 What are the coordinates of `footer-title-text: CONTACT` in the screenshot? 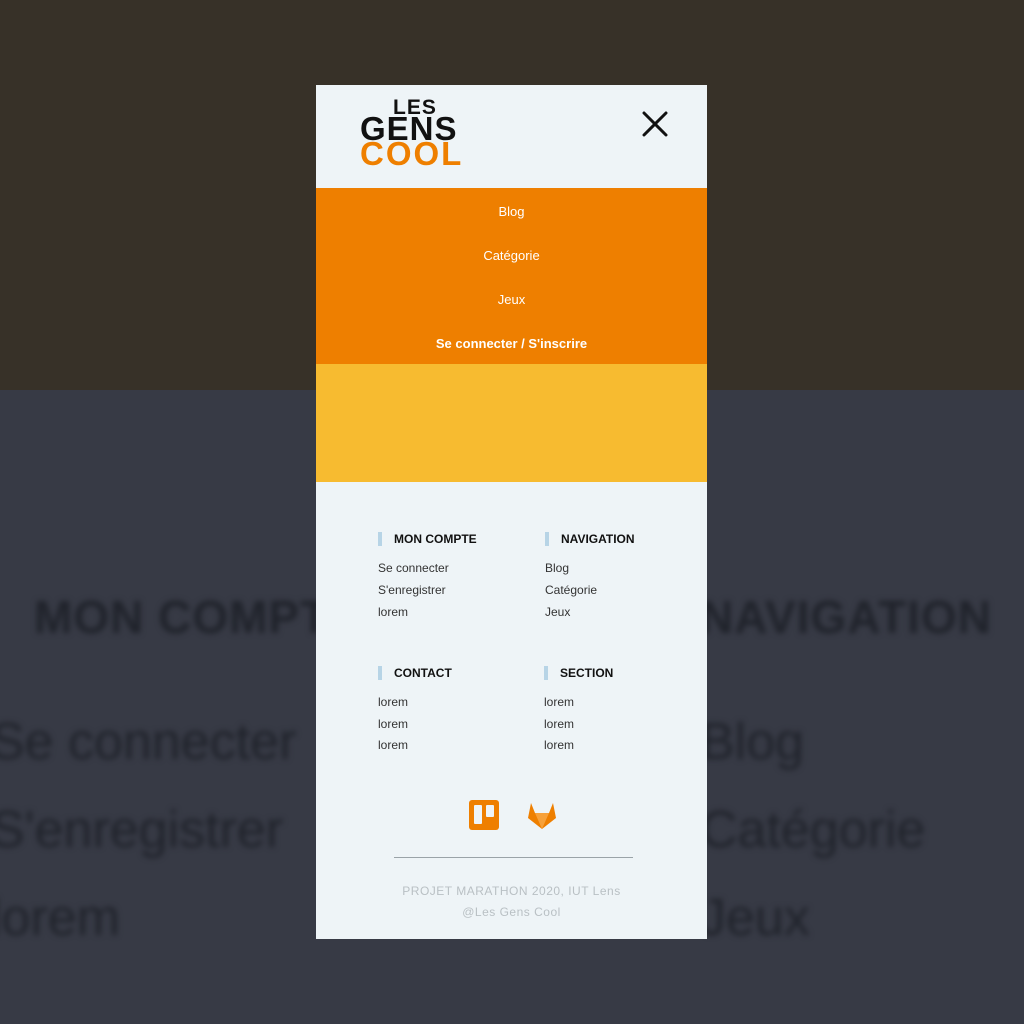 It's located at (423, 673).